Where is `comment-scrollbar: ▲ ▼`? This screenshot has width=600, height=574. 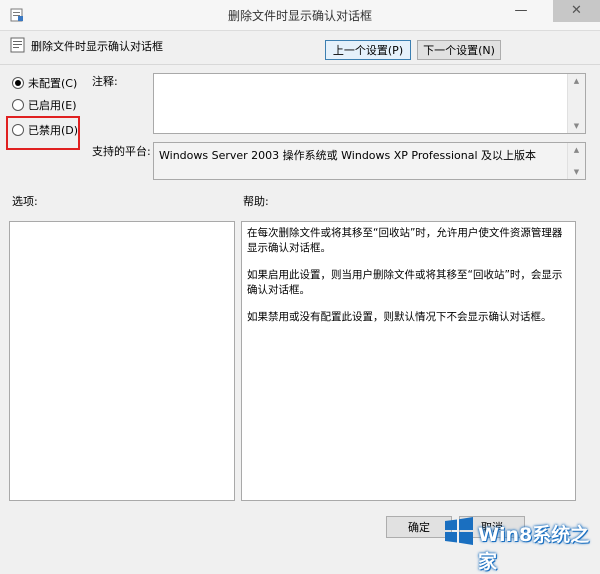 comment-scrollbar: ▲ ▼ is located at coordinates (576, 103).